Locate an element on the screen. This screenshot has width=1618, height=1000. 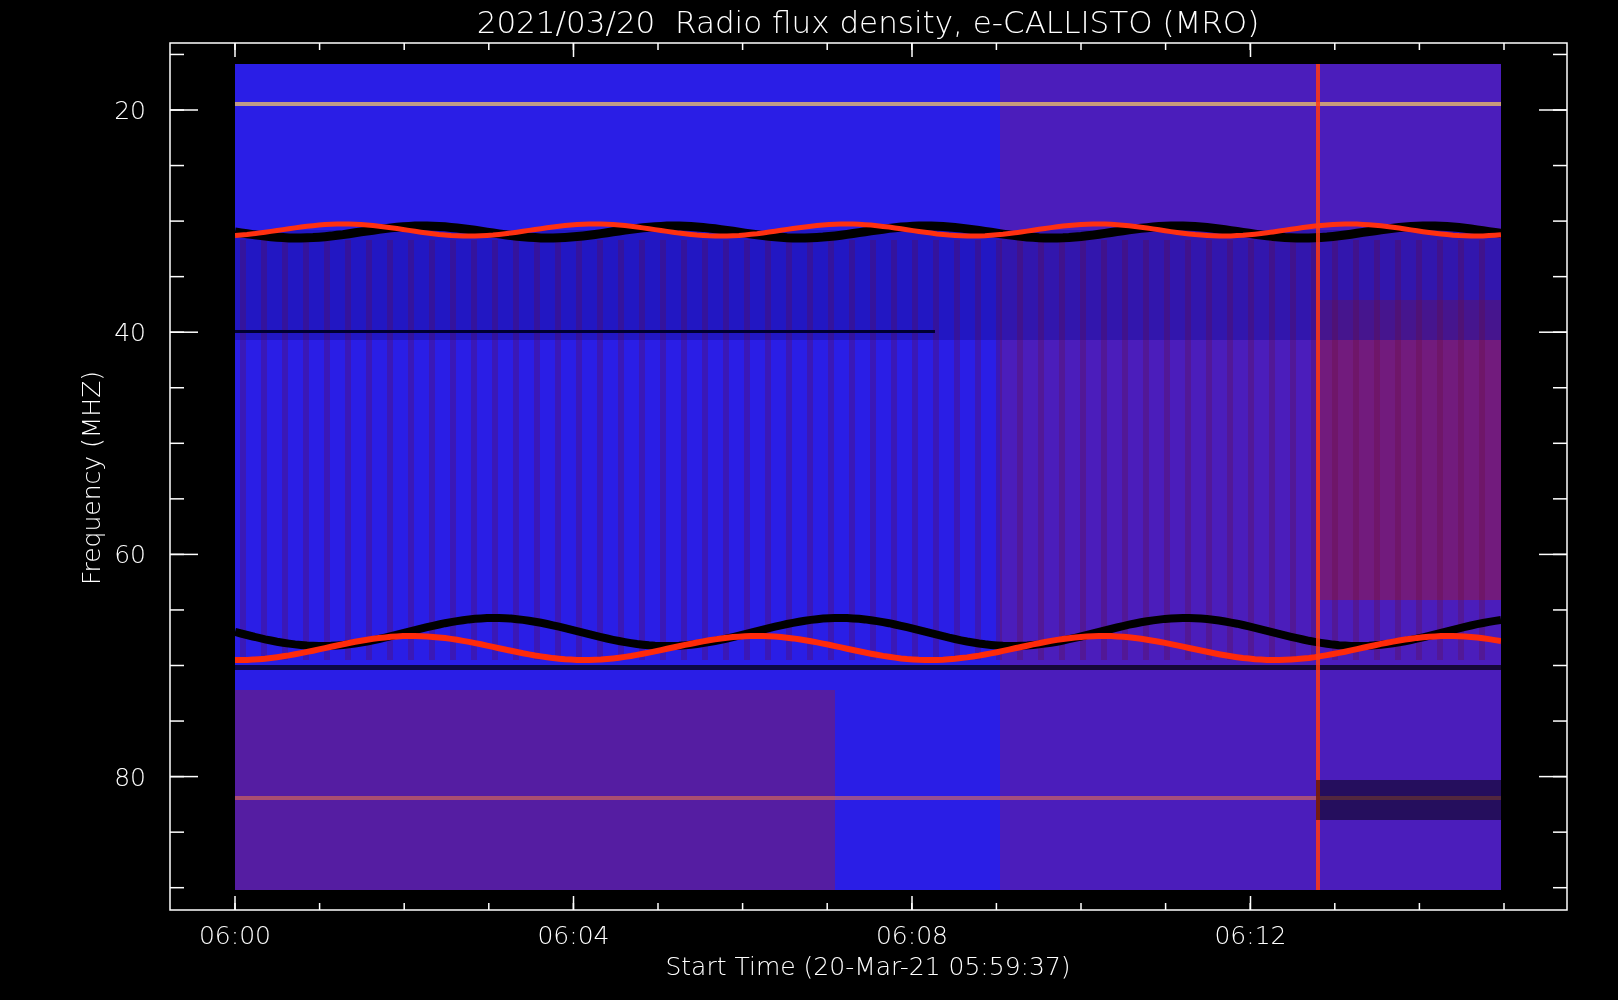
axis-label: Frequency (MHZ) is located at coordinates (91, 478).